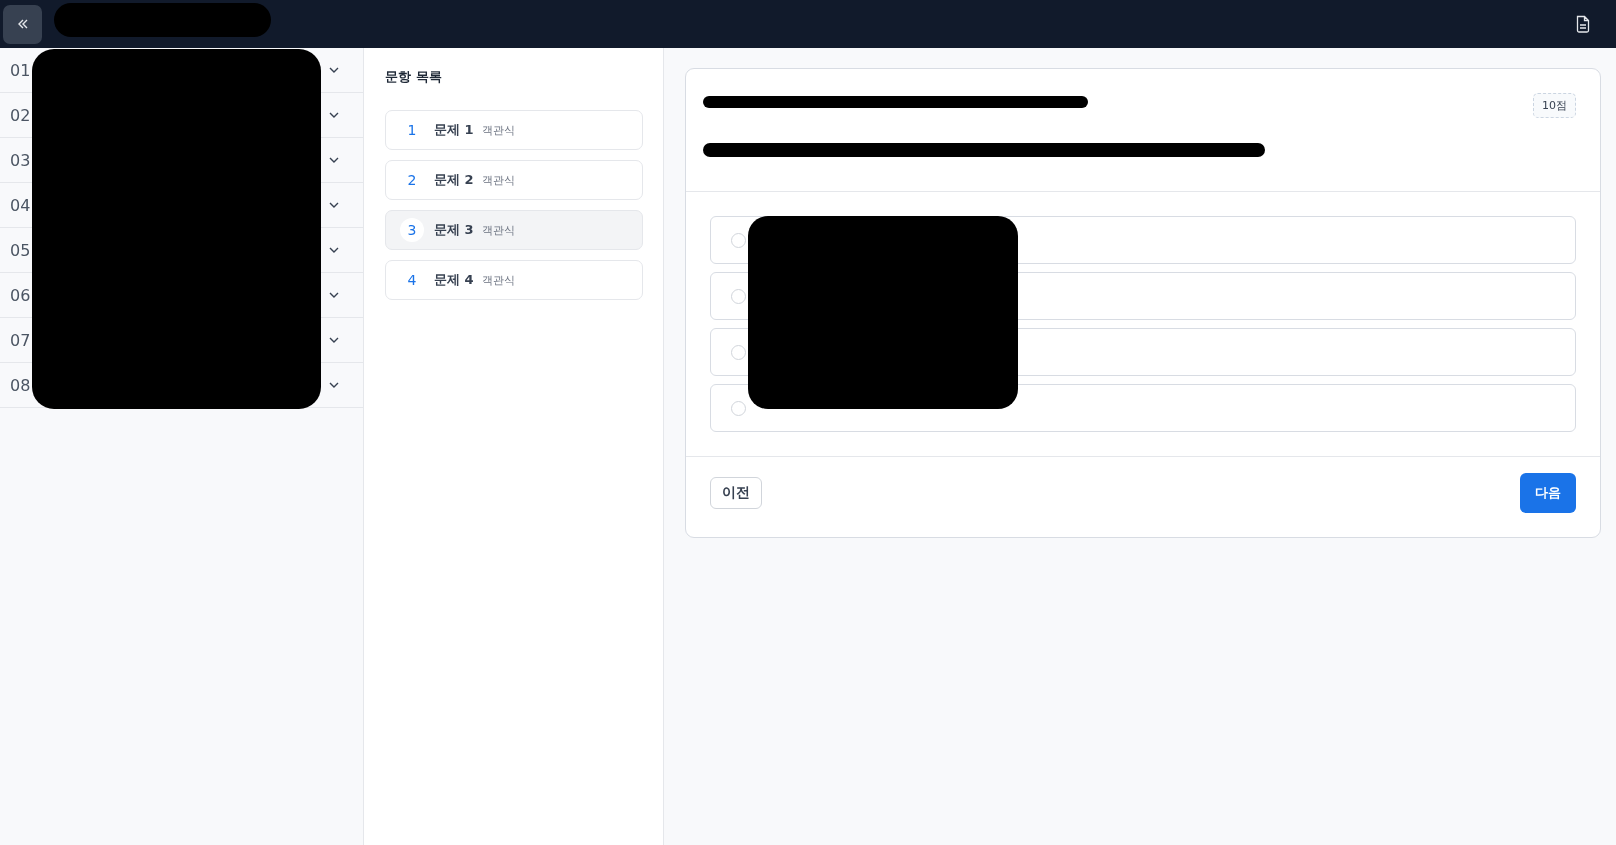 This screenshot has width=1616, height=845. What do you see at coordinates (20, 385) in the screenshot?
I see `section-number: 08` at bounding box center [20, 385].